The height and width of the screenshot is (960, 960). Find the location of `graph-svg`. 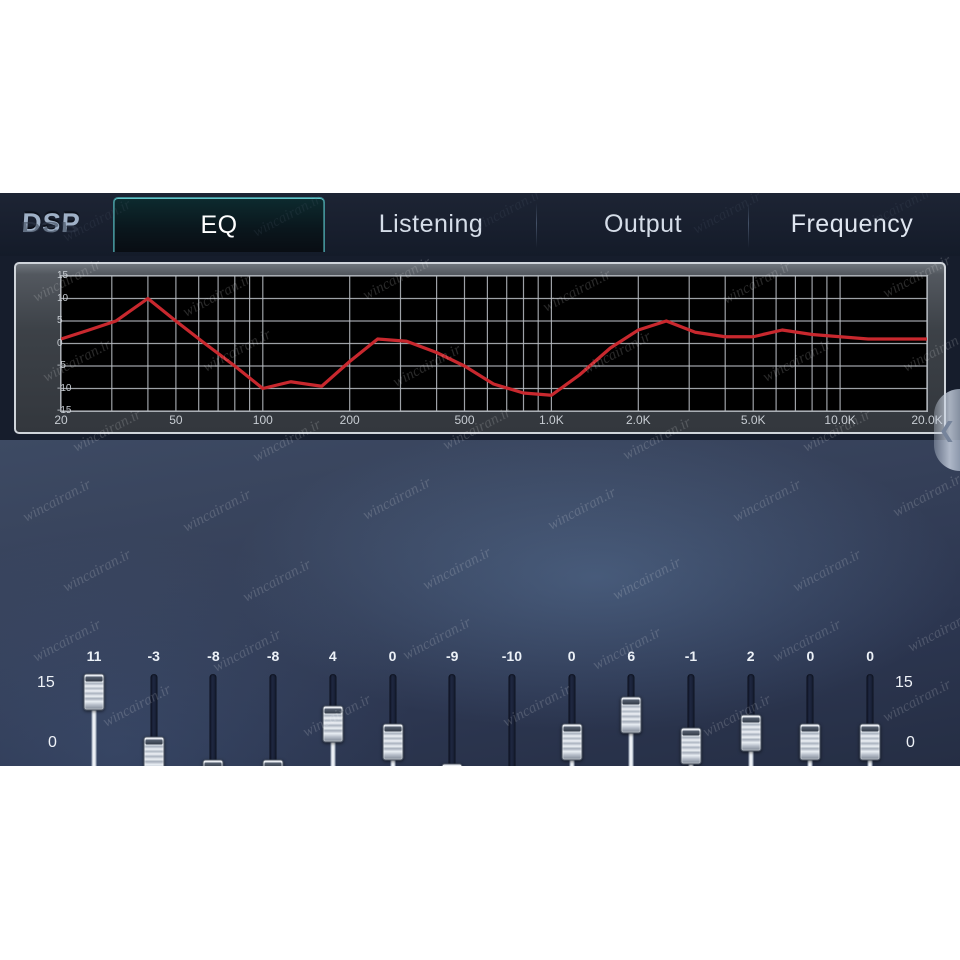

graph-svg is located at coordinates (494, 343).